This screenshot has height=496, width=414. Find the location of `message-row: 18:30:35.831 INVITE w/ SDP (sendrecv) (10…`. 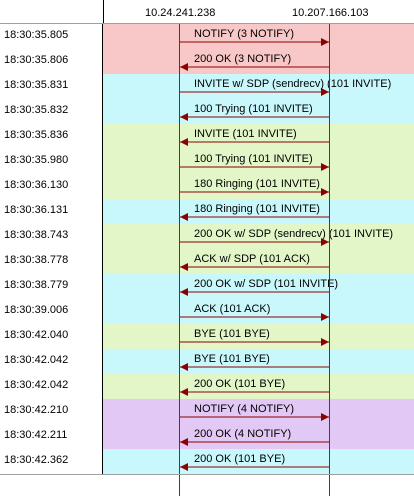

message-row: 18:30:35.831 INVITE w/ SDP (sendrecv) (10… is located at coordinates (207, 86).